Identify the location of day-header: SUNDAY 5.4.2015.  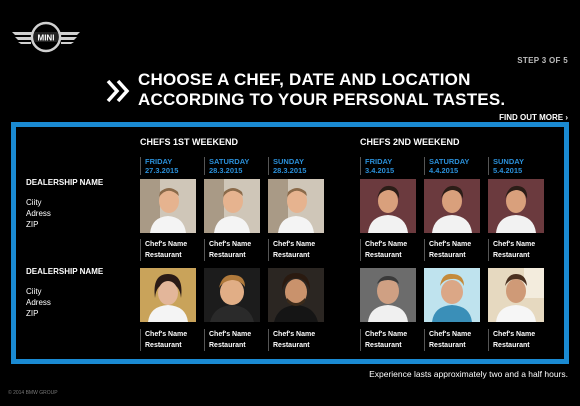
(506, 166).